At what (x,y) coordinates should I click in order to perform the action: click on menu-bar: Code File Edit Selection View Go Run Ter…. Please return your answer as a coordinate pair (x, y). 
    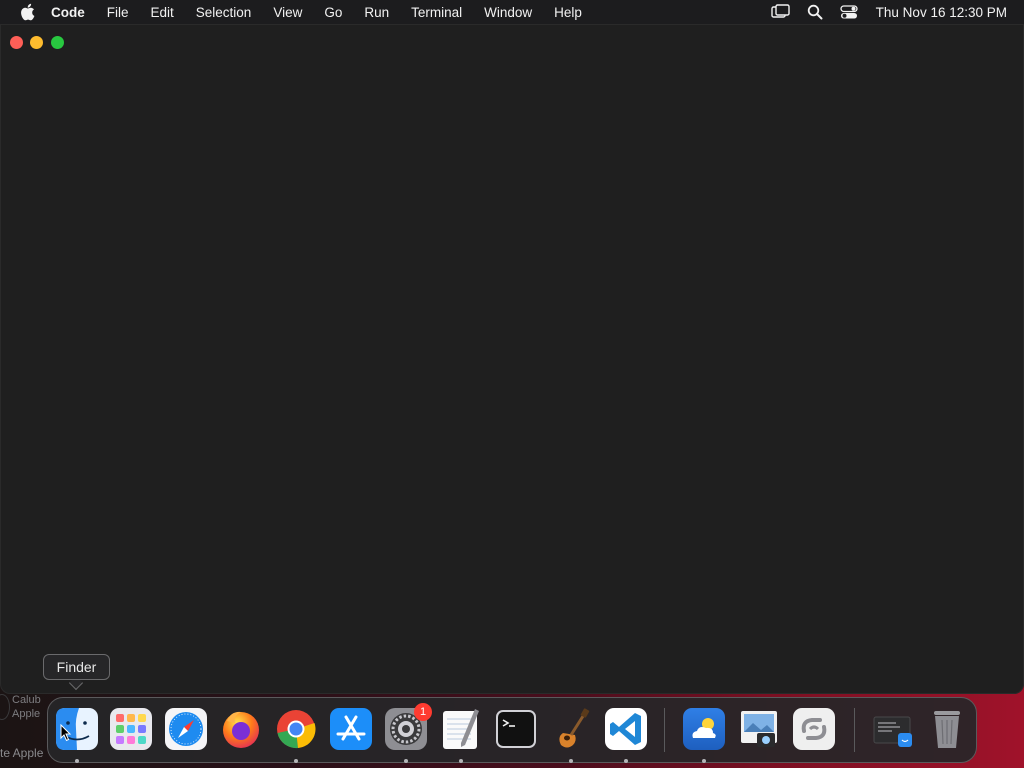
    Looking at the image, I should click on (512, 12).